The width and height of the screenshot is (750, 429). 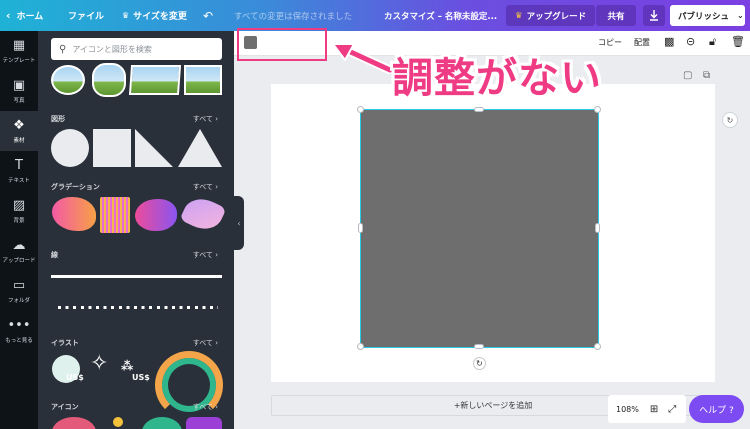 I want to click on resize-button: ♛ サイズを変更, so click(x=154, y=15).